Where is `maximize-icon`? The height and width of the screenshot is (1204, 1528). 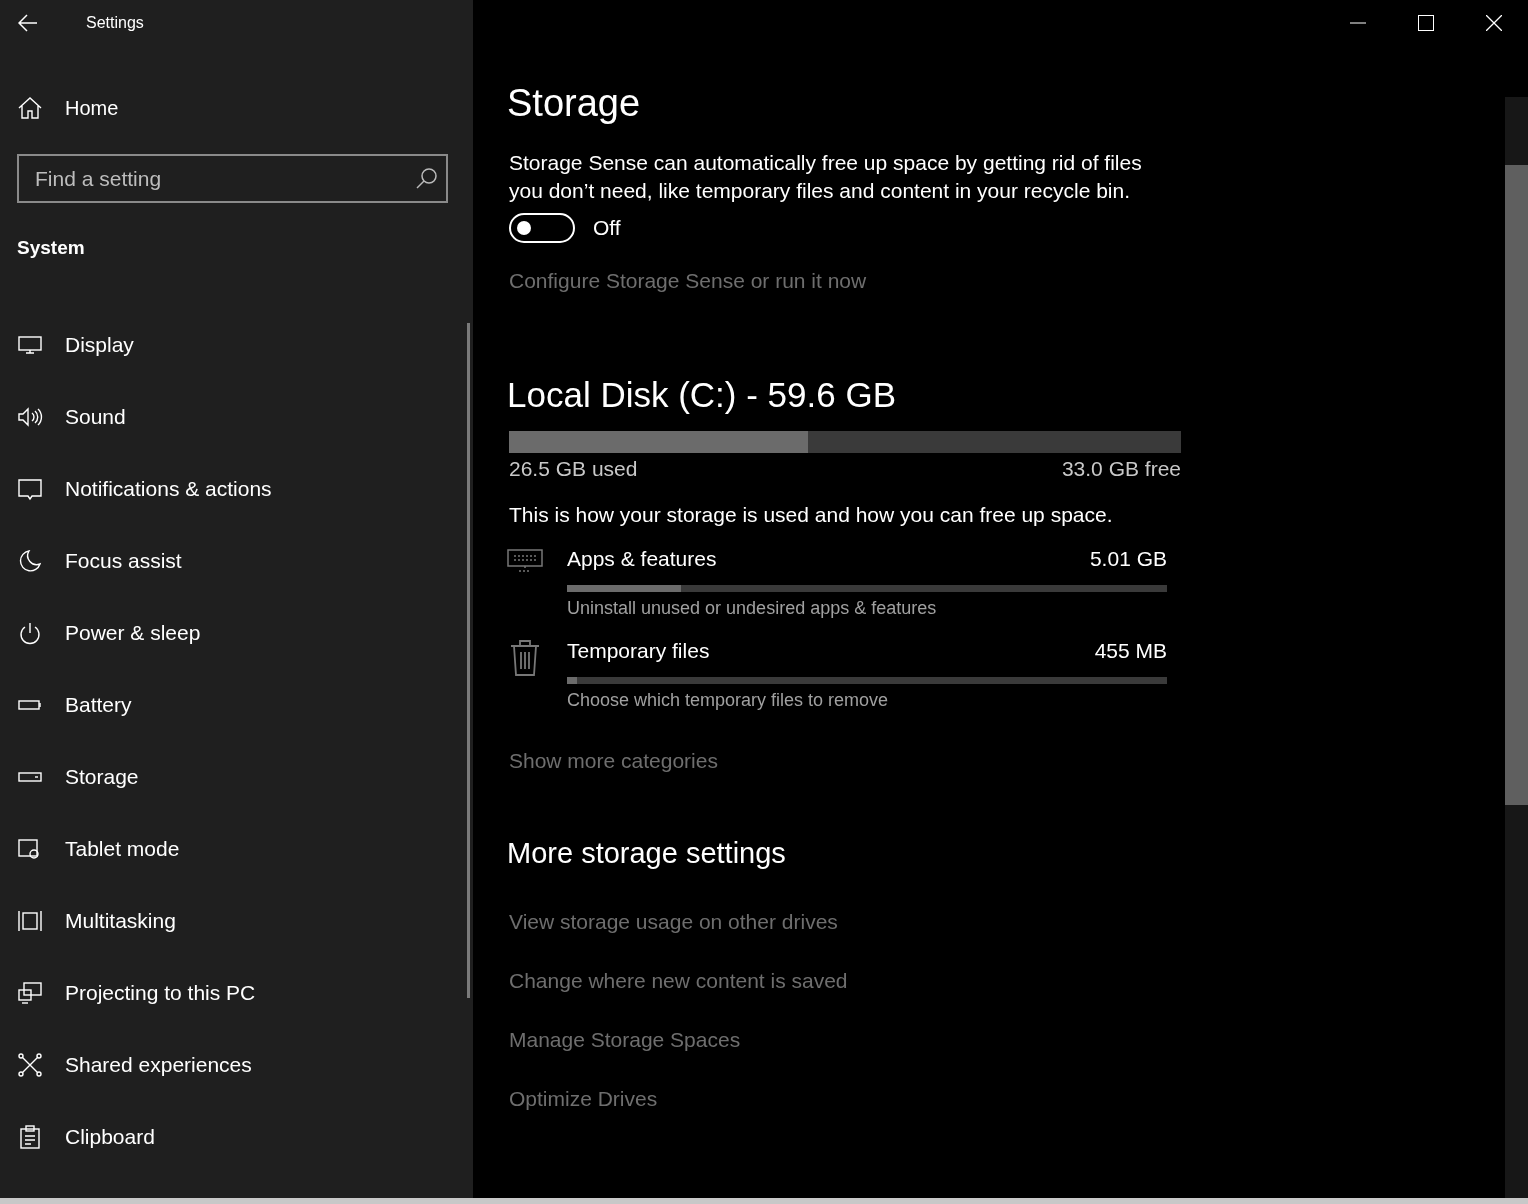
maximize-icon is located at coordinates (1426, 23).